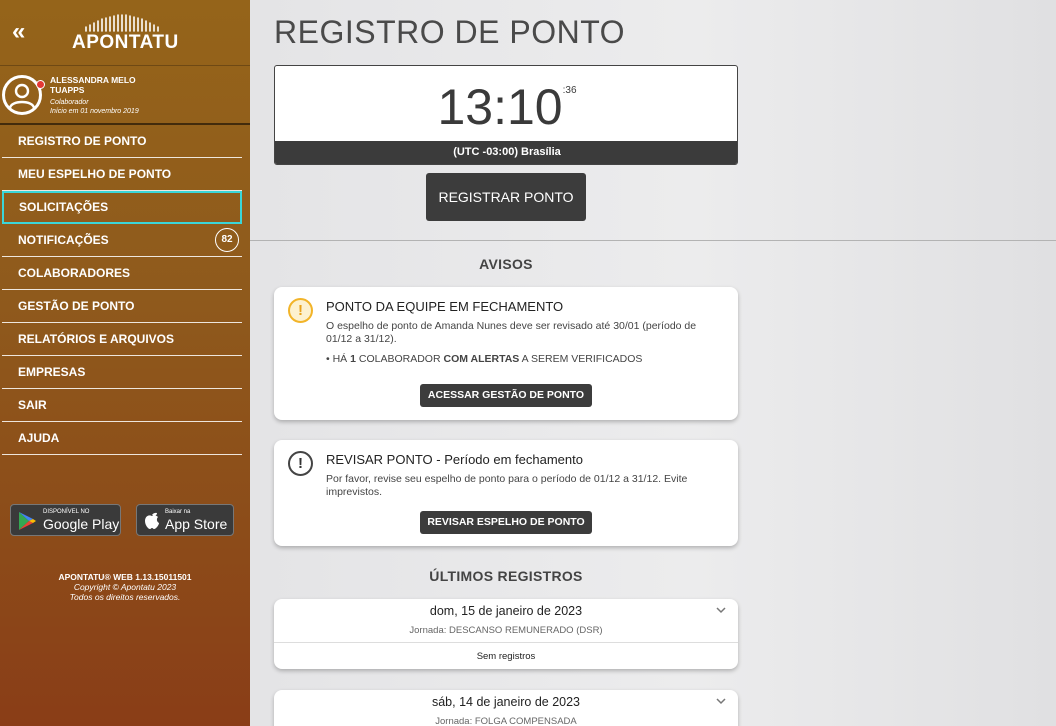  What do you see at coordinates (569, 90) in the screenshot?
I see `clock-seconds: :36` at bounding box center [569, 90].